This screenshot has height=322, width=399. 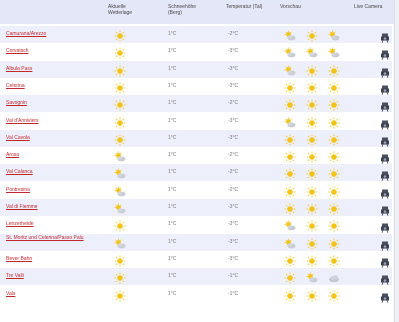 I want to click on place-link: St. Moritz und Celerina/Passo Palu, so click(x=55, y=238).